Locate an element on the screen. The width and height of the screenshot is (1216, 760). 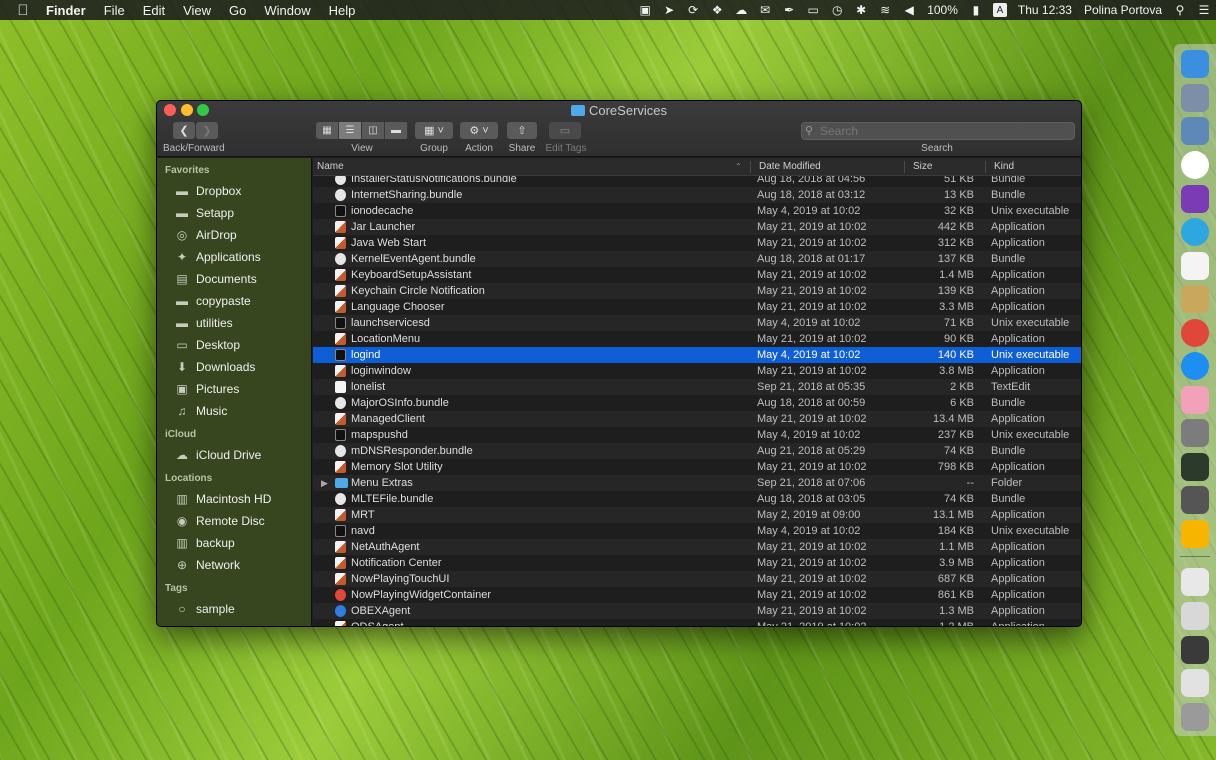
user-name: Polina Portova is located at coordinates (1123, 10).